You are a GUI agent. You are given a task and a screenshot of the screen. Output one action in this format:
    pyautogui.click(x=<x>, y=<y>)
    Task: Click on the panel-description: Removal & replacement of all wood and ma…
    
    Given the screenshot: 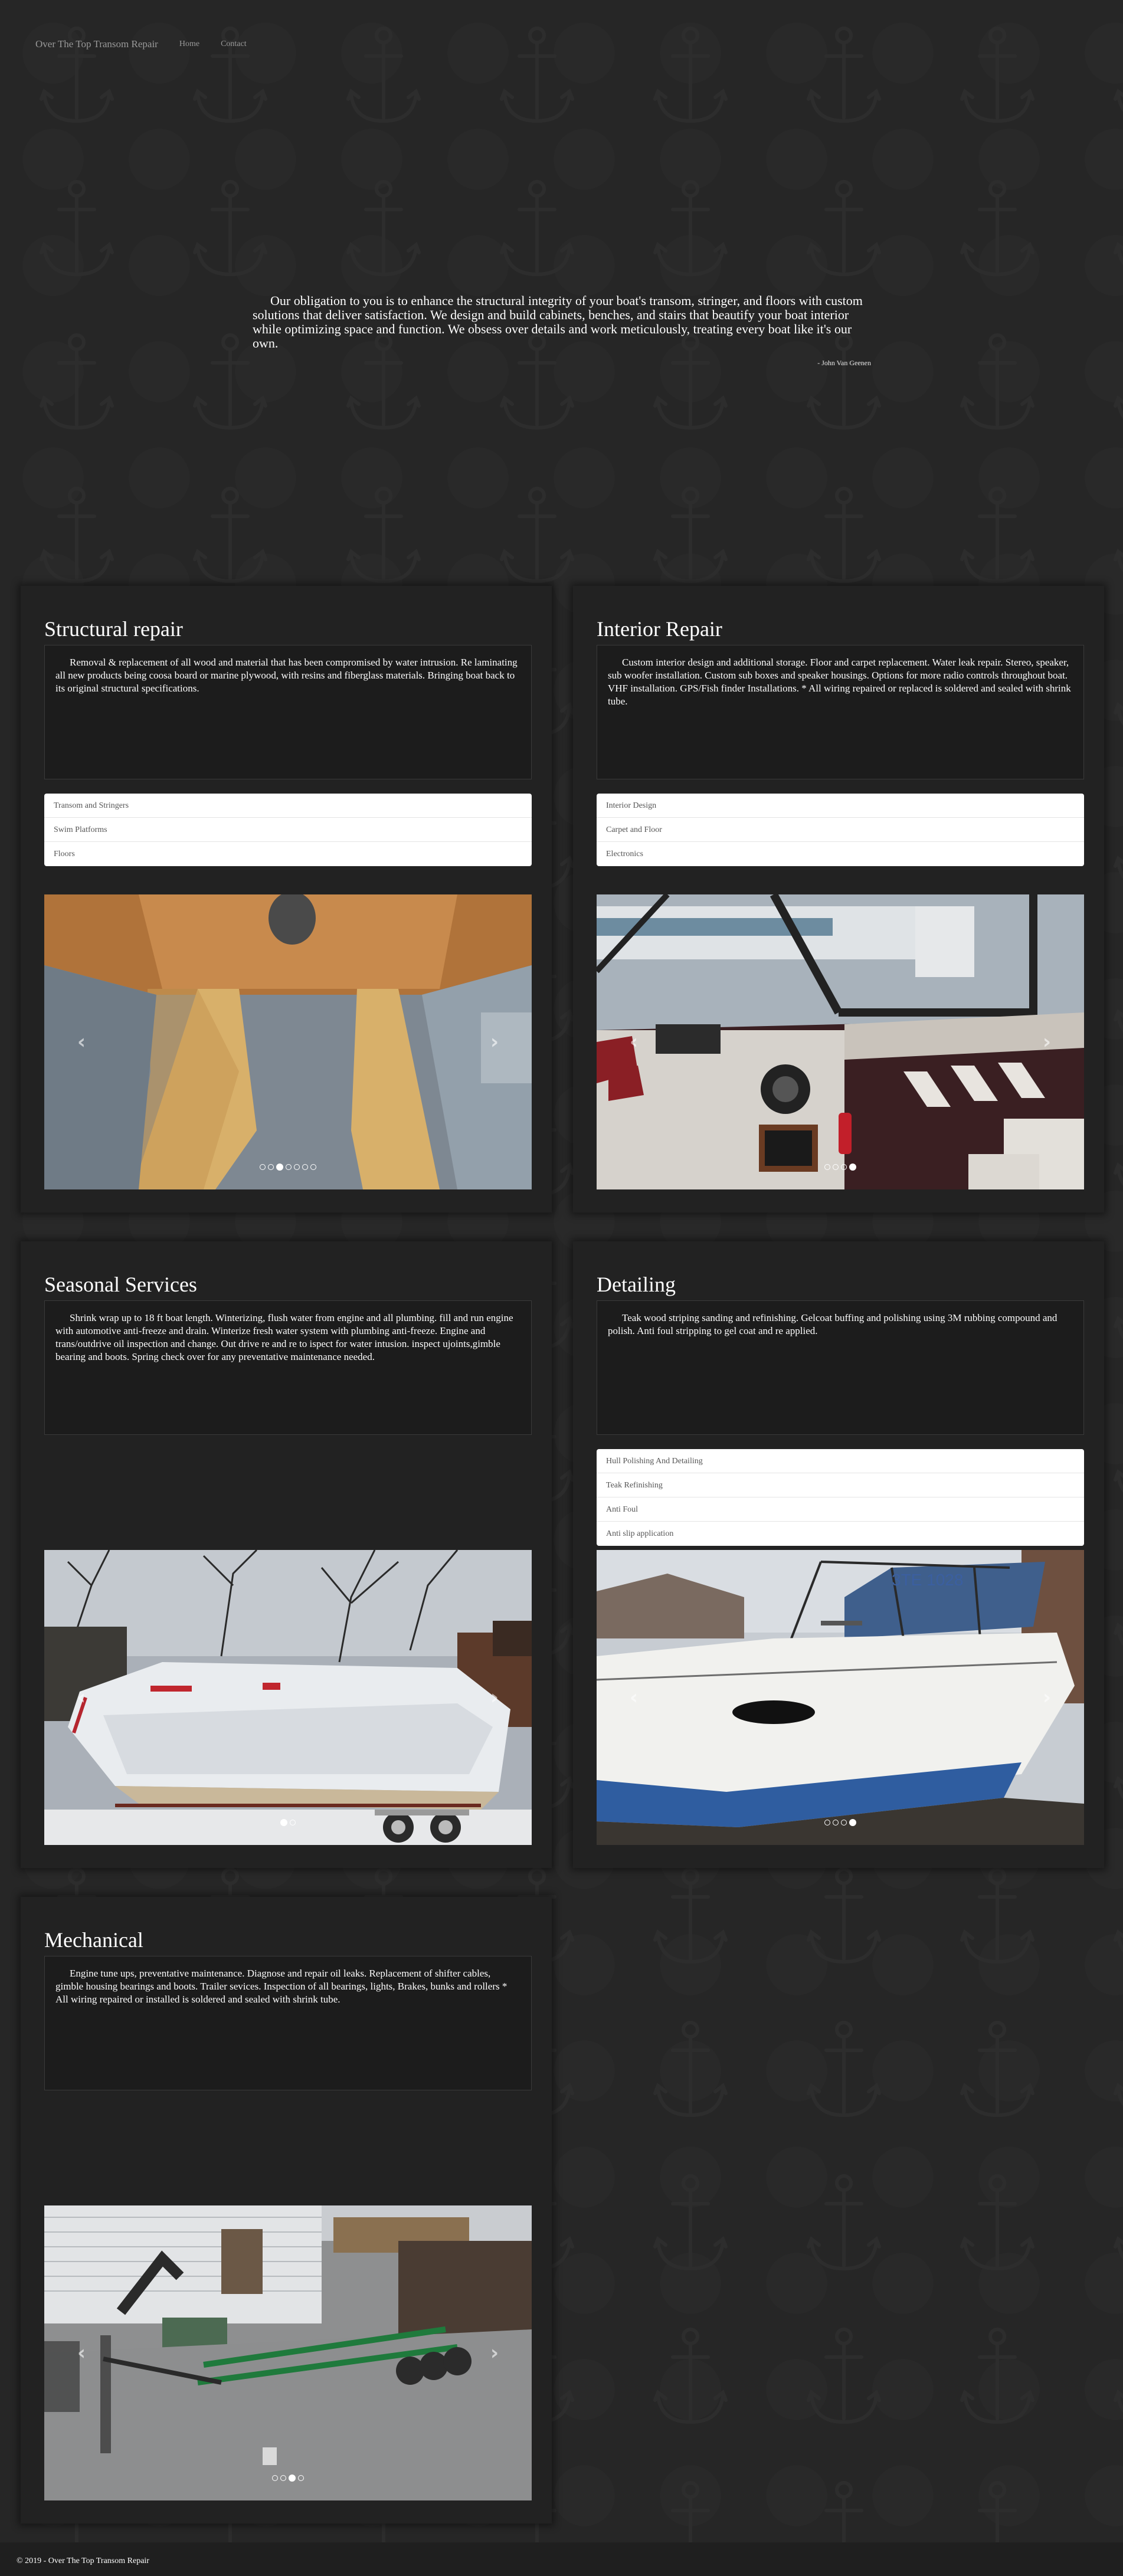 What is the action you would take?
    pyautogui.click(x=288, y=712)
    